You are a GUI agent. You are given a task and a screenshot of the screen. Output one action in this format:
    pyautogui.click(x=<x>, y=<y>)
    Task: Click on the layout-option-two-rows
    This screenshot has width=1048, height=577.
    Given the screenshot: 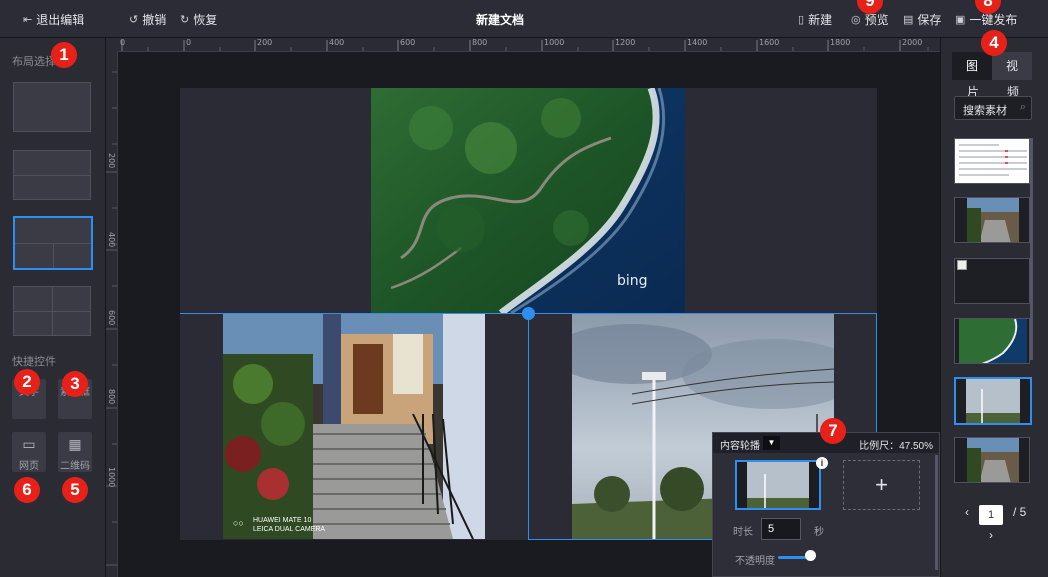 What is the action you would take?
    pyautogui.click(x=52, y=175)
    